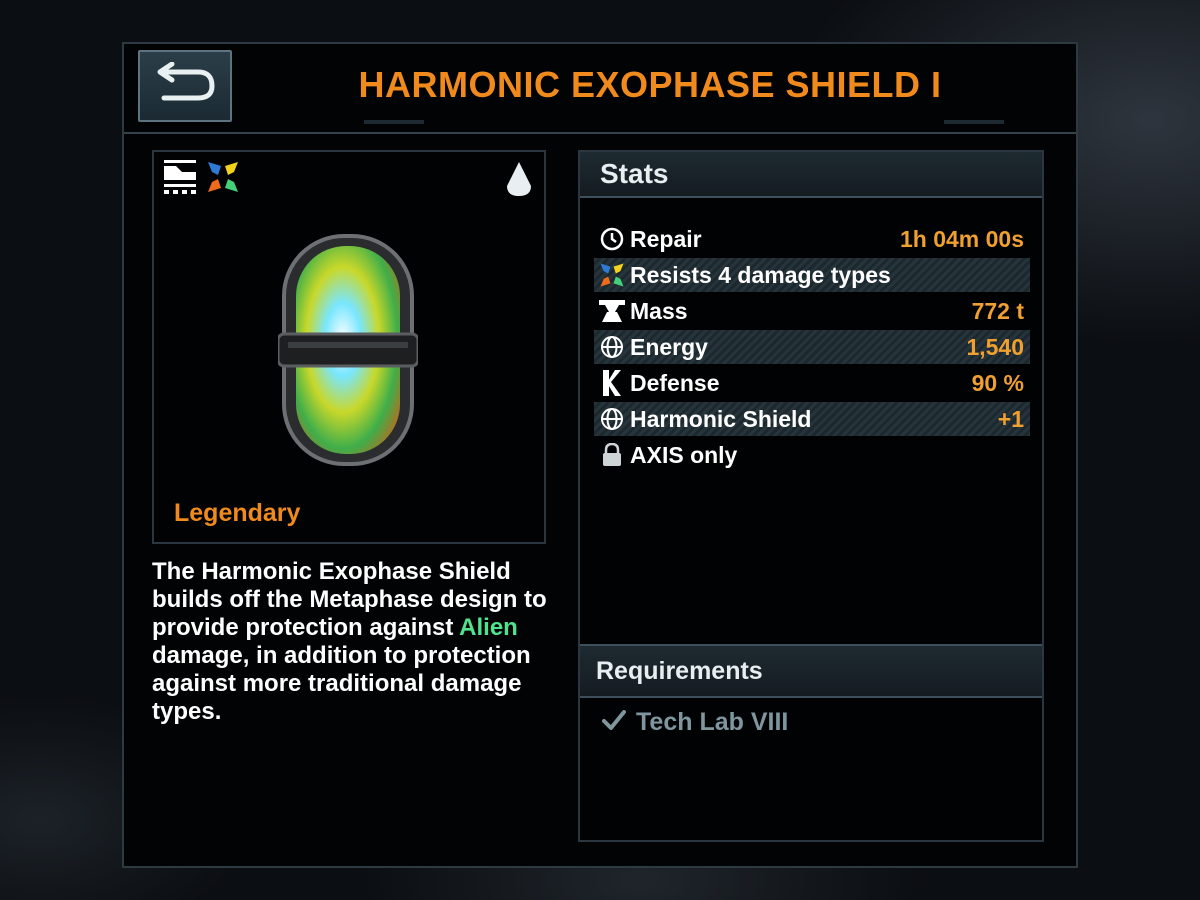 This screenshot has width=1200, height=900. I want to click on stat-row-defense: Defense 90 %, so click(812, 383).